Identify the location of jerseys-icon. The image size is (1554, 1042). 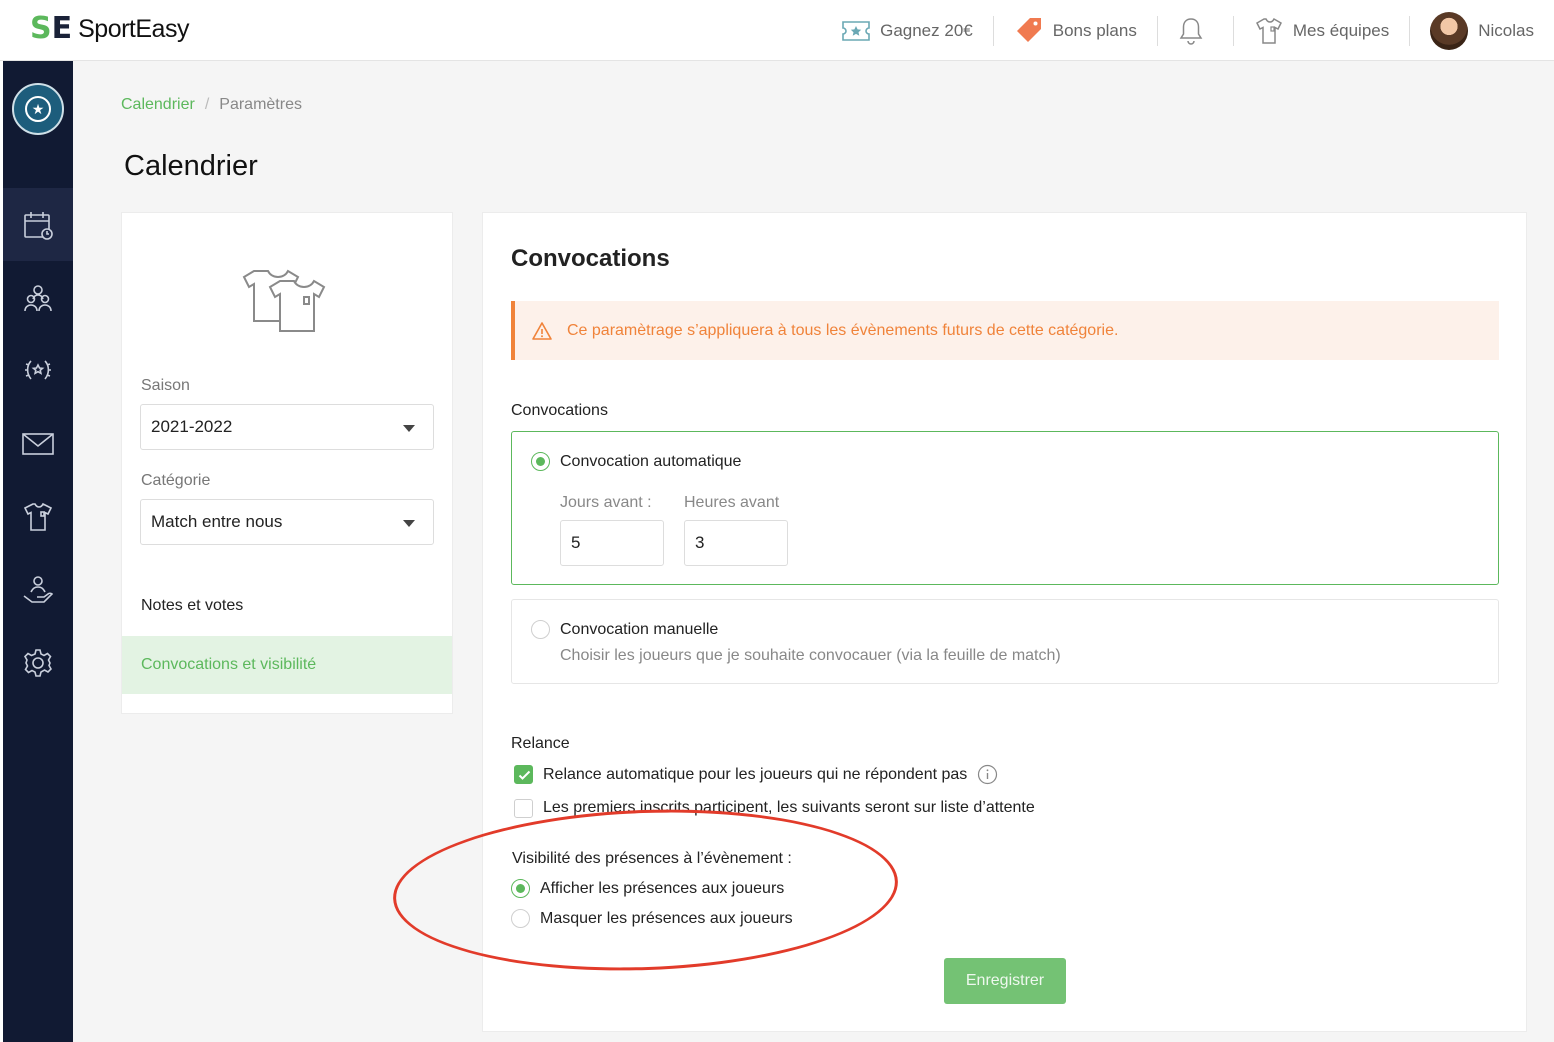
(284, 300).